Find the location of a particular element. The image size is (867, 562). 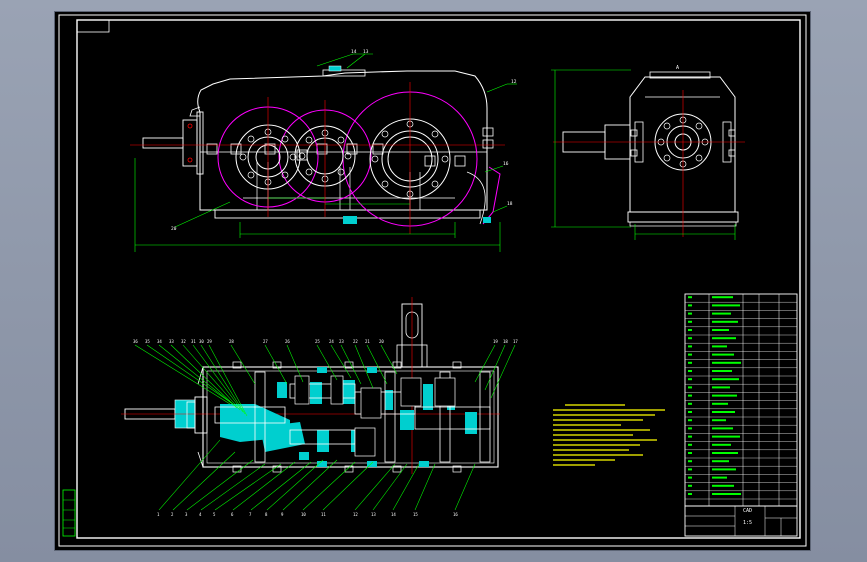

technical-notes is located at coordinates (609, 435).